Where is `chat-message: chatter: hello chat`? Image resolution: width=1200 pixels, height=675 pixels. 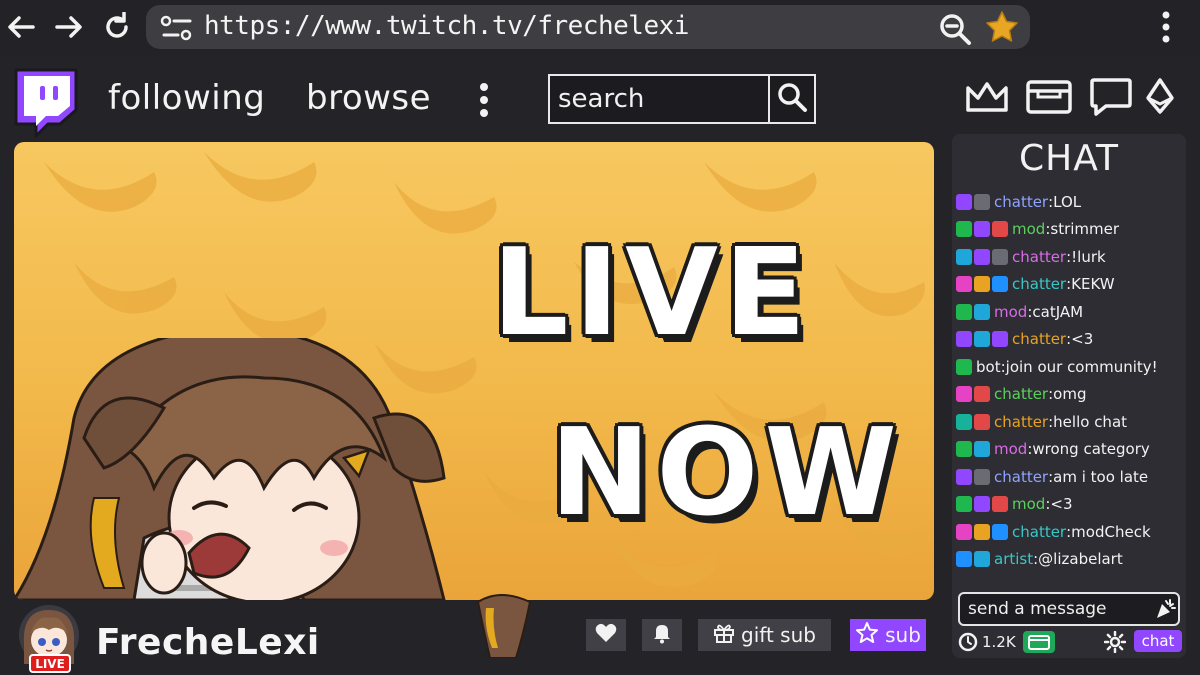 chat-message: chatter: hello chat is located at coordinates (1071, 422).